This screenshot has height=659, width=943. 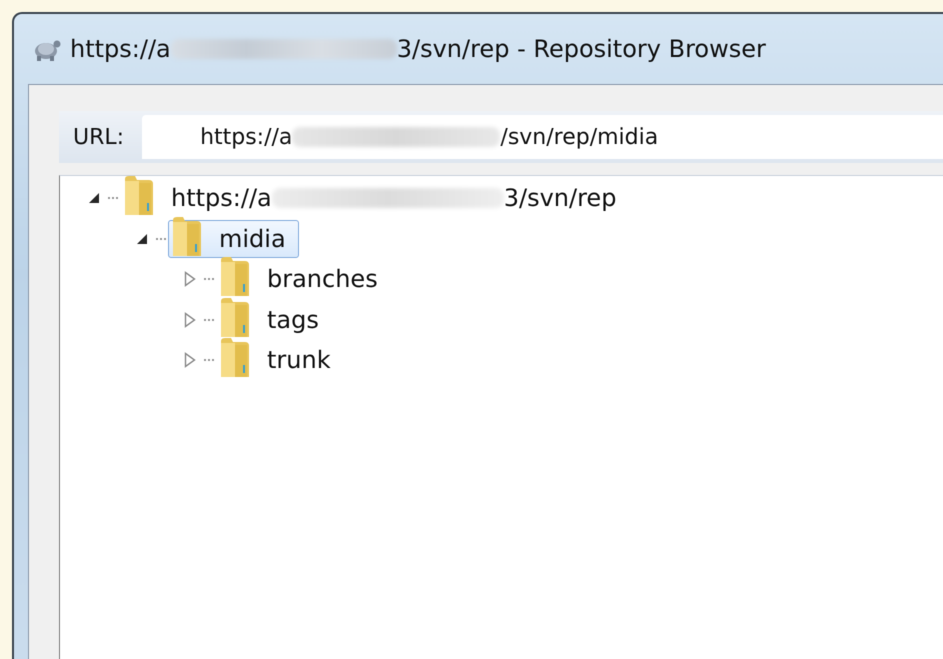 What do you see at coordinates (375, 198) in the screenshot?
I see `tree-item: https://a 3/svn/rep` at bounding box center [375, 198].